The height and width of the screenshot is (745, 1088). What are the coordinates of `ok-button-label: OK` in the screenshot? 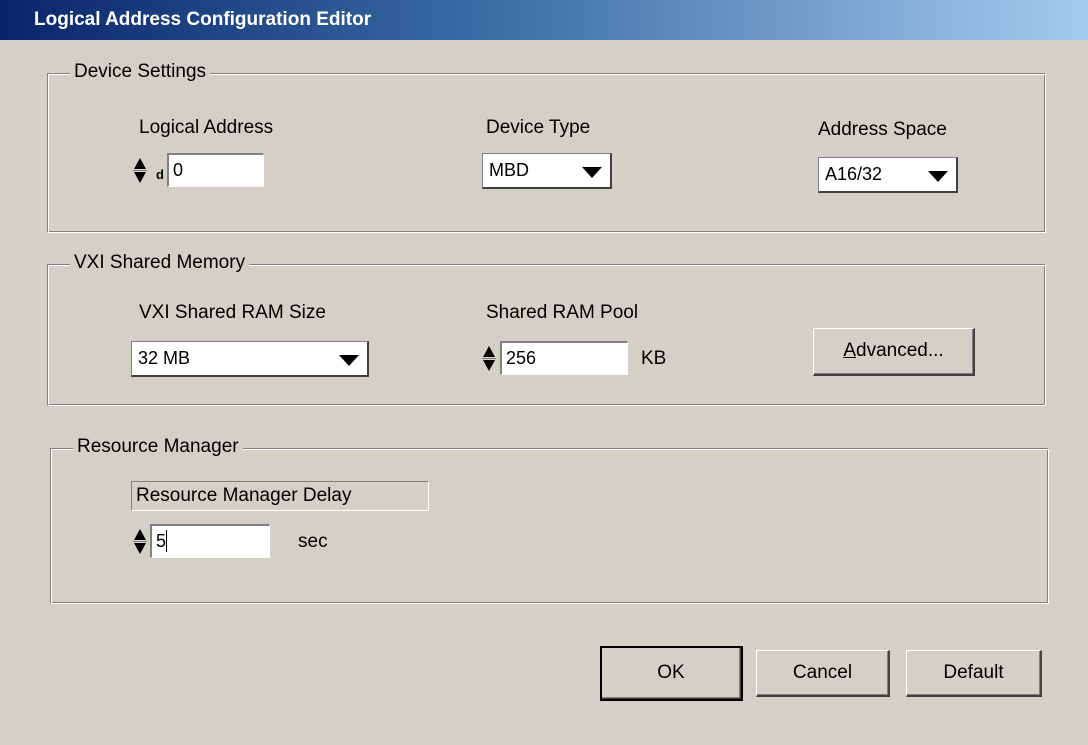 It's located at (671, 672).